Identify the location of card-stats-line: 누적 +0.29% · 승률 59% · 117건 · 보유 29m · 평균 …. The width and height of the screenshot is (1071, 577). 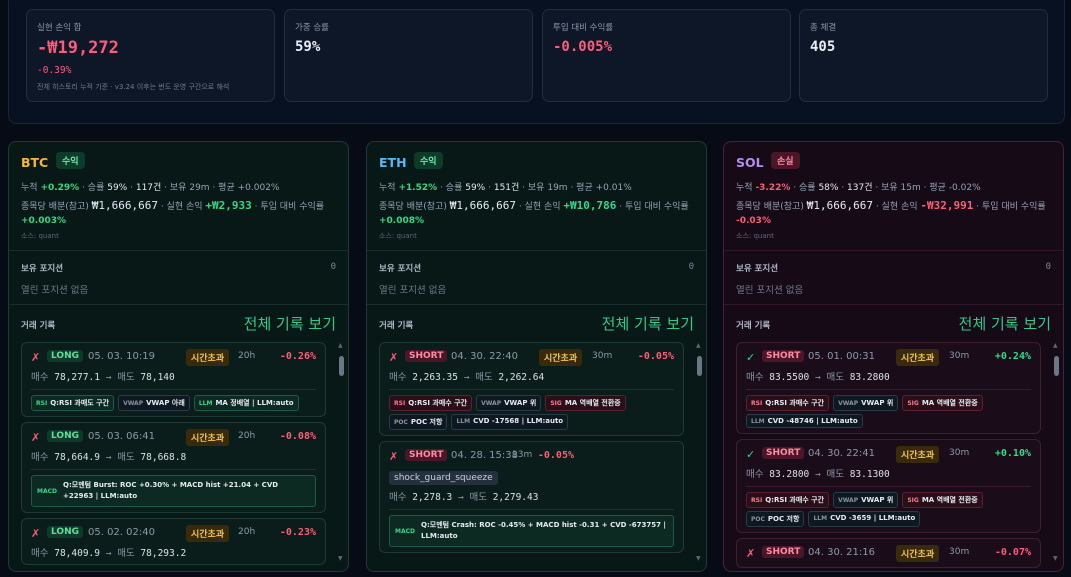
(150, 188).